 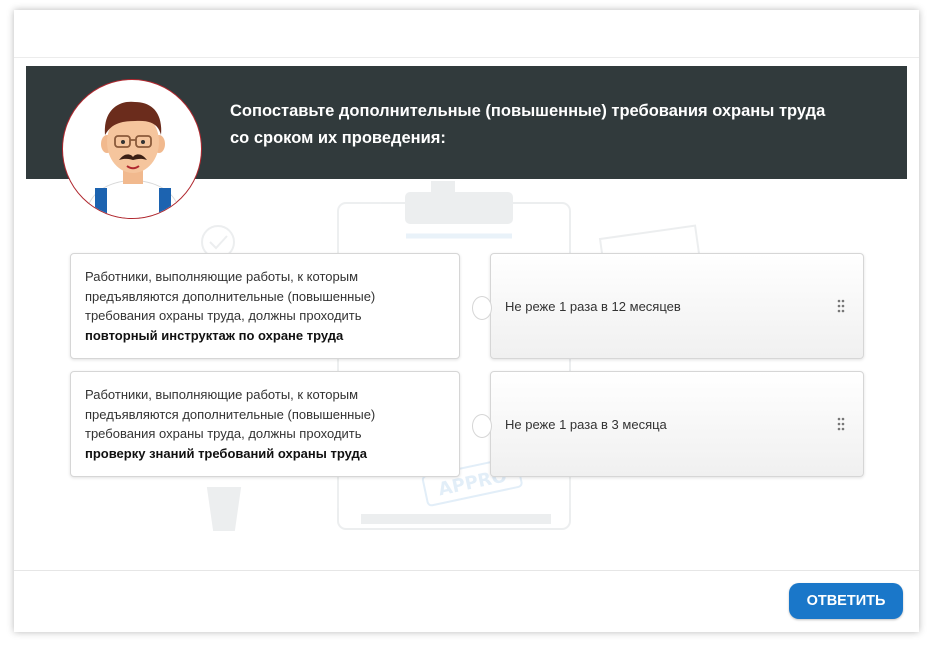 What do you see at coordinates (677, 424) in the screenshot?
I see `answer-drag-card: Не реже 1 раза в 3 месяца` at bounding box center [677, 424].